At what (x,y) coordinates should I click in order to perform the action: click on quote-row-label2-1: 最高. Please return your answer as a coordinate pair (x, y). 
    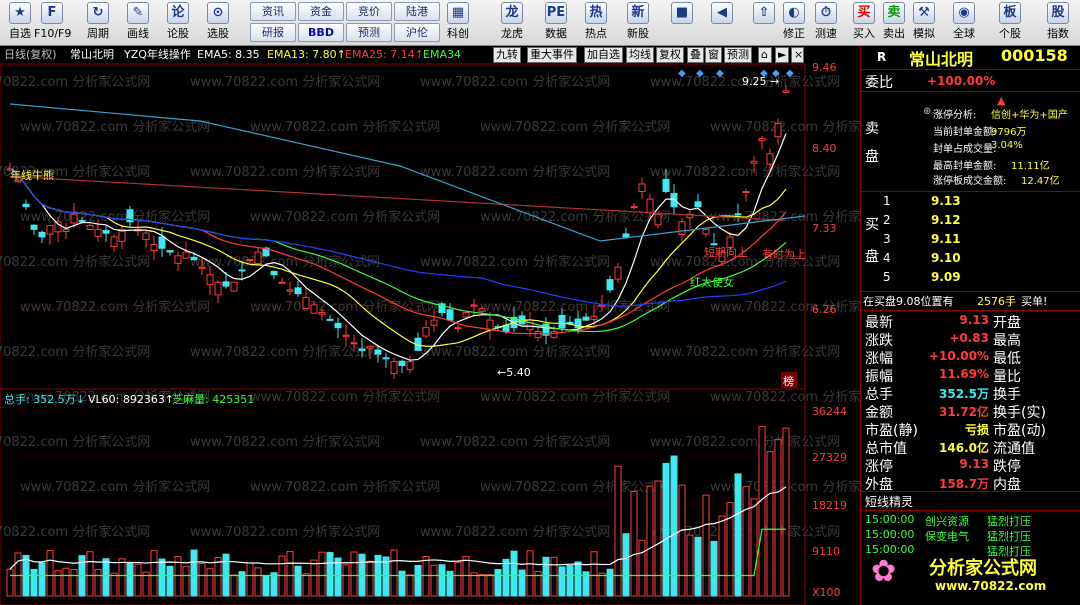
    Looking at the image, I should click on (1007, 341).